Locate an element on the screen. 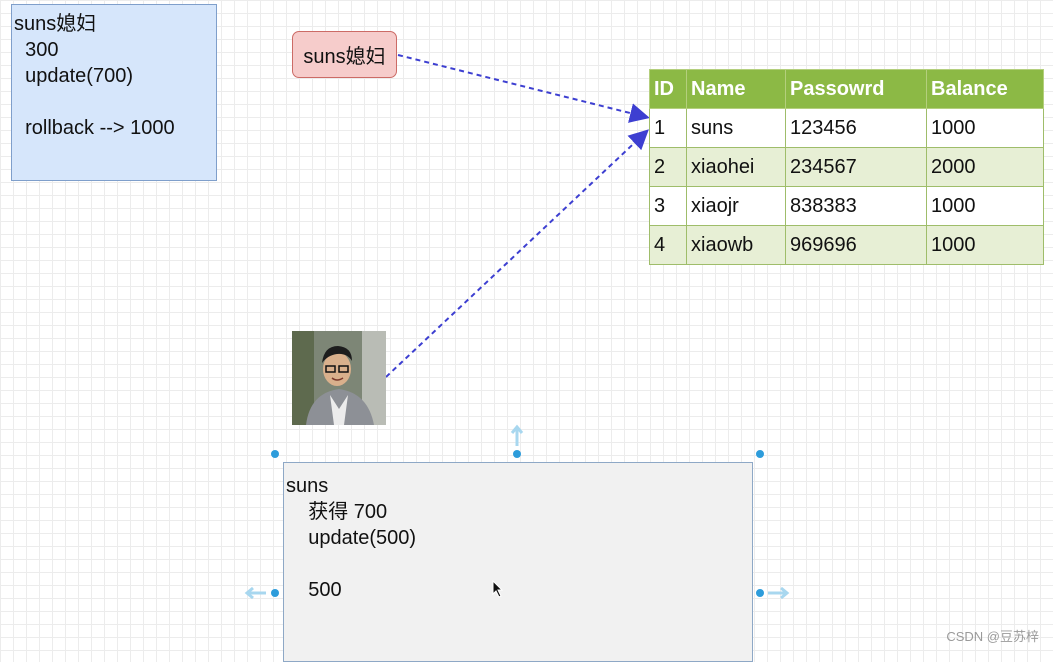 The image size is (1053, 662). cell-name: xiaojr is located at coordinates (736, 206).